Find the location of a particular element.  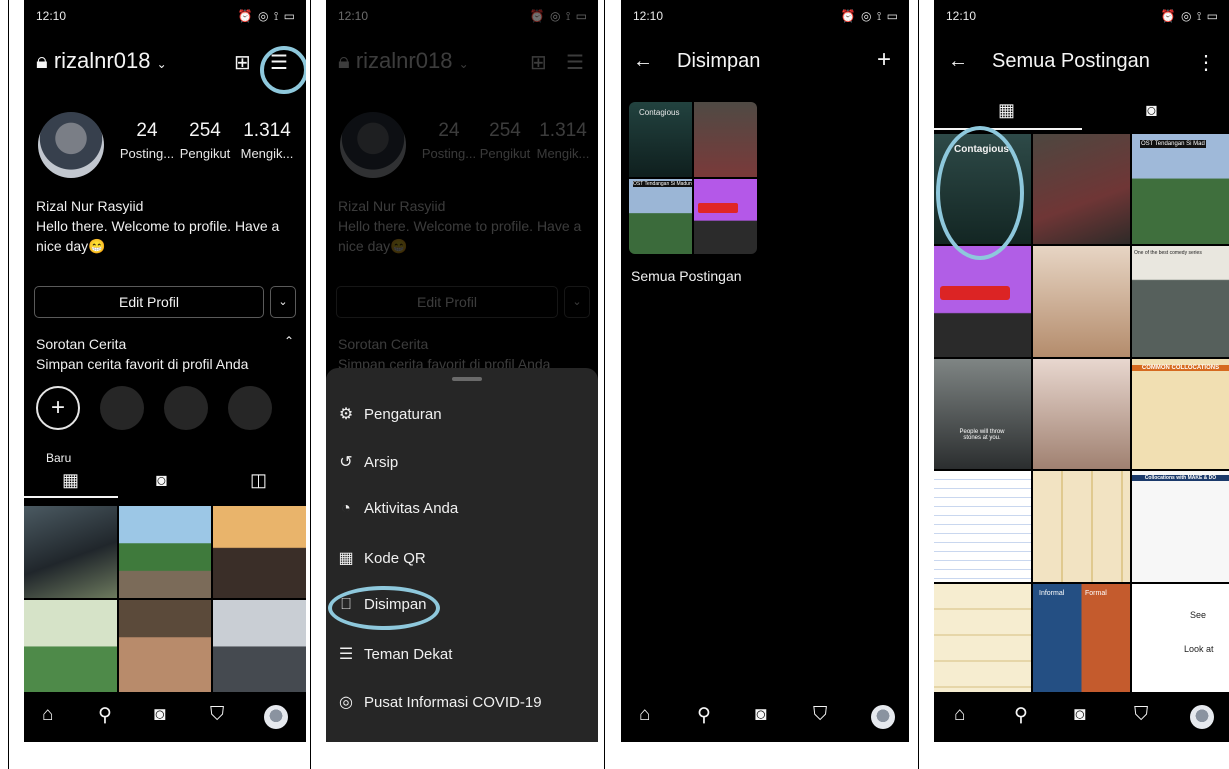

tile-text: One of the best comedy series is located at coordinates (1168, 253).